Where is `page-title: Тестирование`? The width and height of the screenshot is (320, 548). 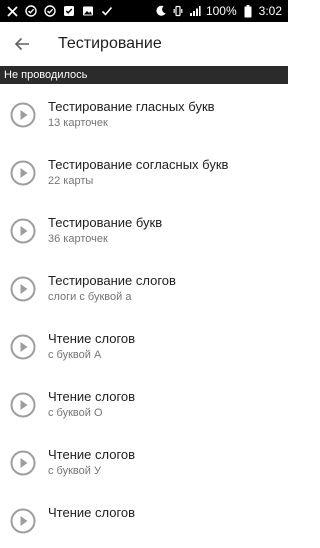
page-title: Тестирование is located at coordinates (110, 43).